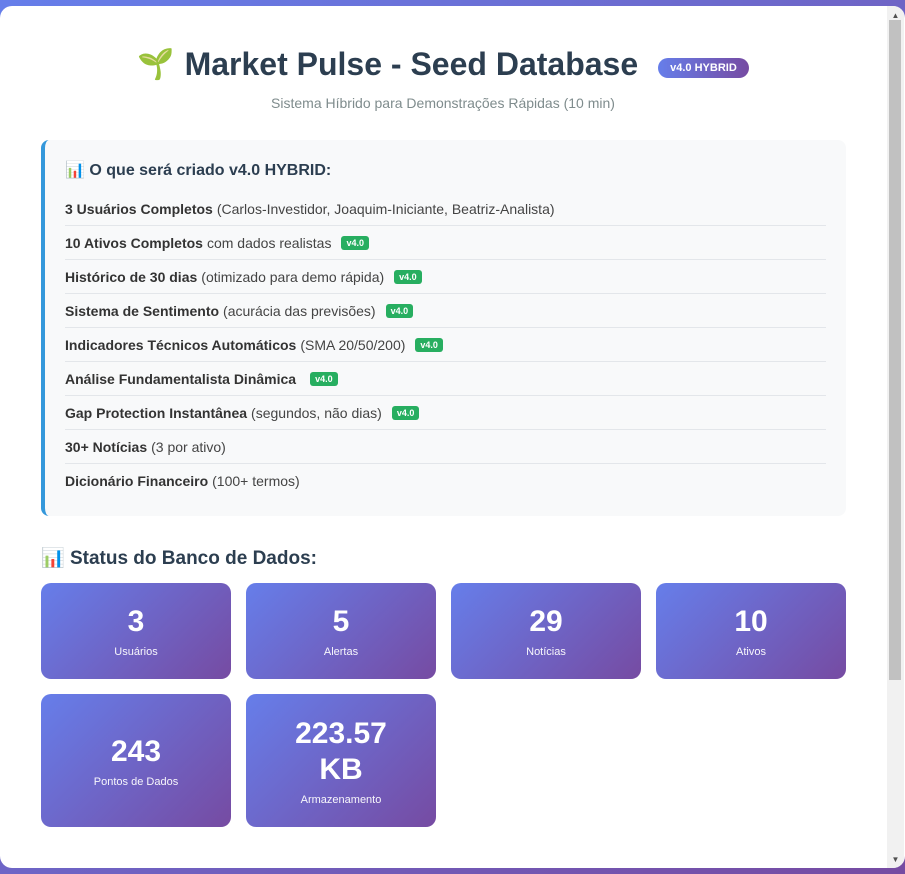 The height and width of the screenshot is (874, 905). Describe the element at coordinates (106, 446) in the screenshot. I see `feature-name: 30+ Notícias` at that location.